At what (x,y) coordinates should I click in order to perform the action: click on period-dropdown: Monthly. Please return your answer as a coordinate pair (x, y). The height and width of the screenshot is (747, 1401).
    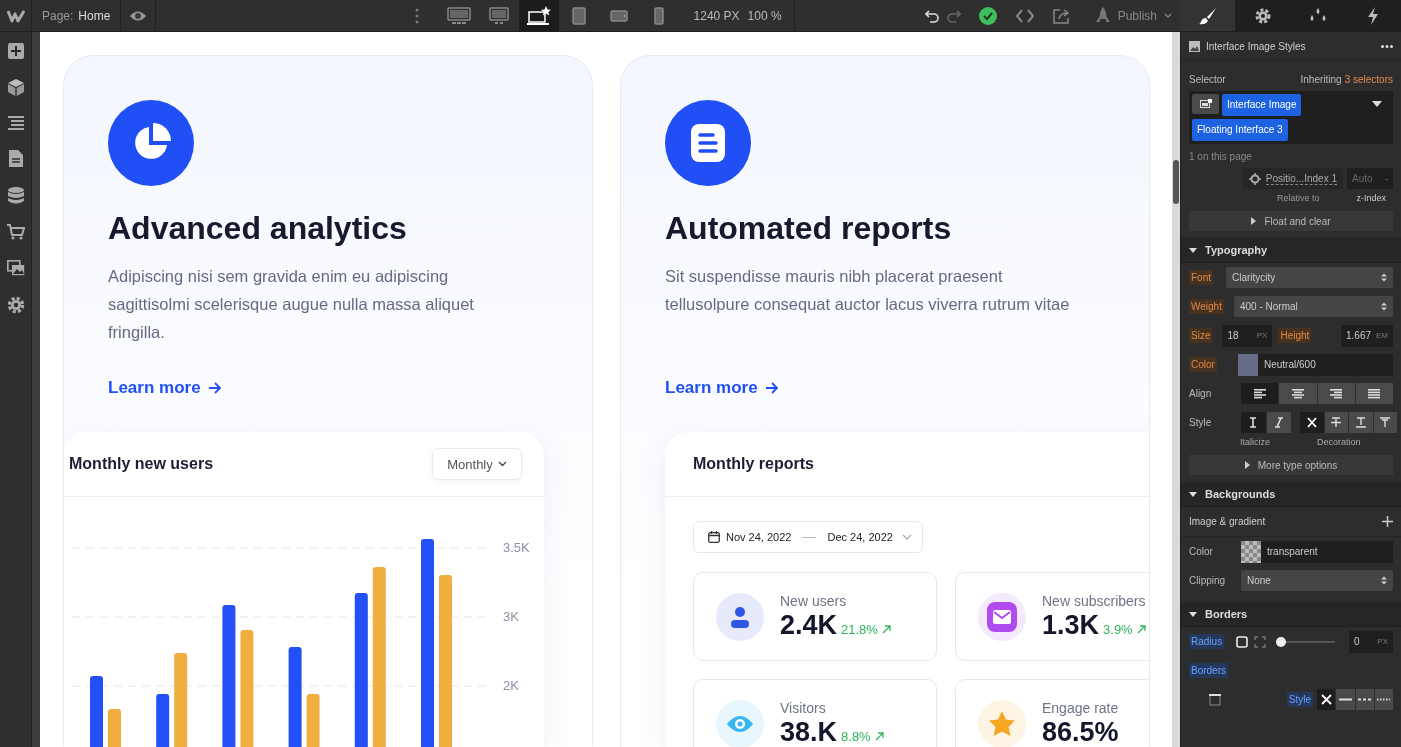
    Looking at the image, I should click on (477, 464).